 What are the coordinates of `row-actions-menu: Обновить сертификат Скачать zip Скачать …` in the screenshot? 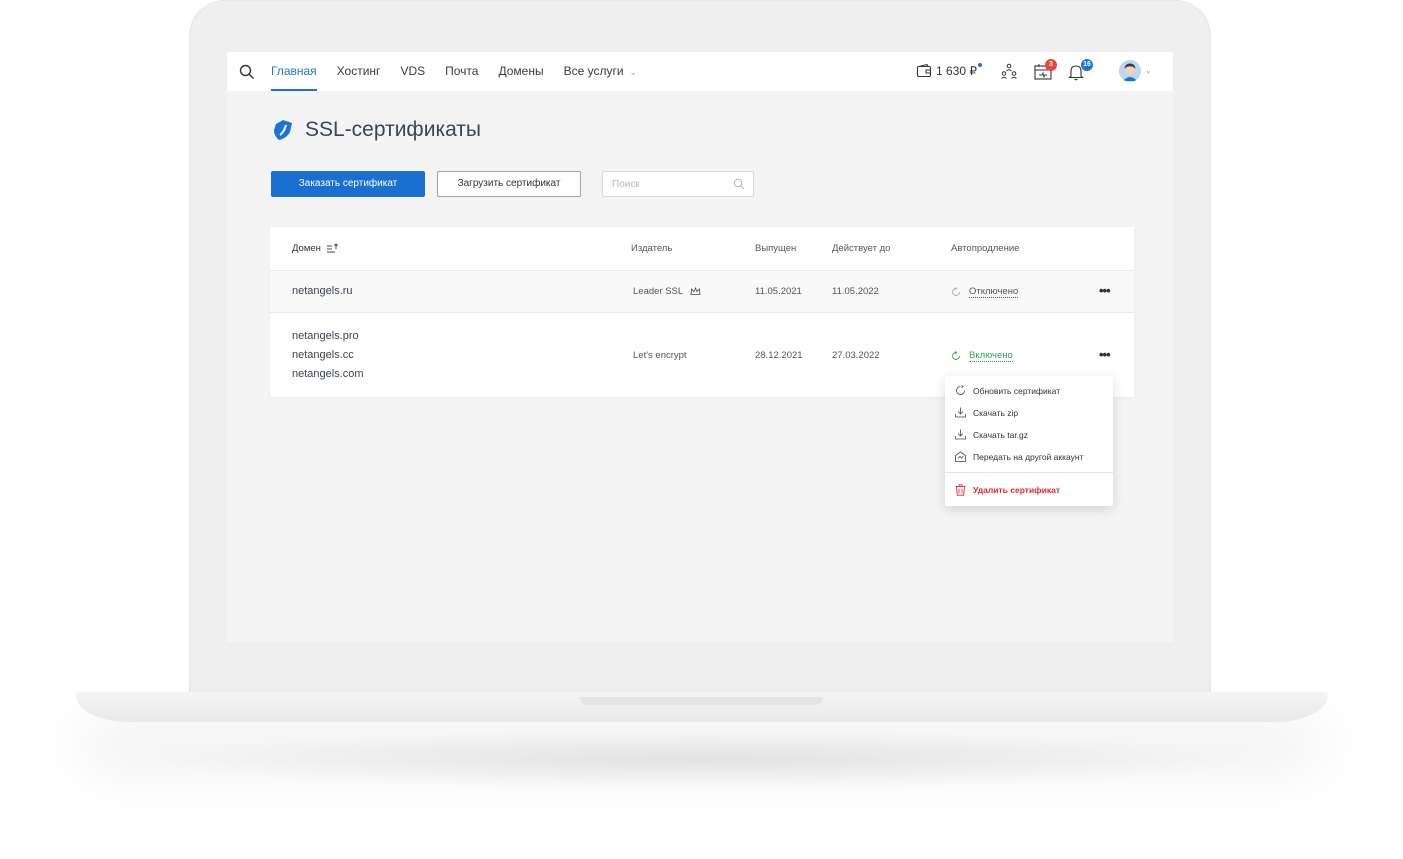 It's located at (1029, 441).